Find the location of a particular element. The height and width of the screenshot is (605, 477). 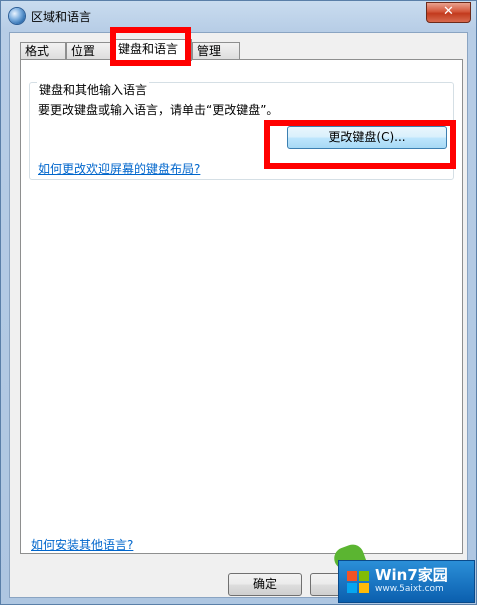

close-icon: ✕ is located at coordinates (448, 11).